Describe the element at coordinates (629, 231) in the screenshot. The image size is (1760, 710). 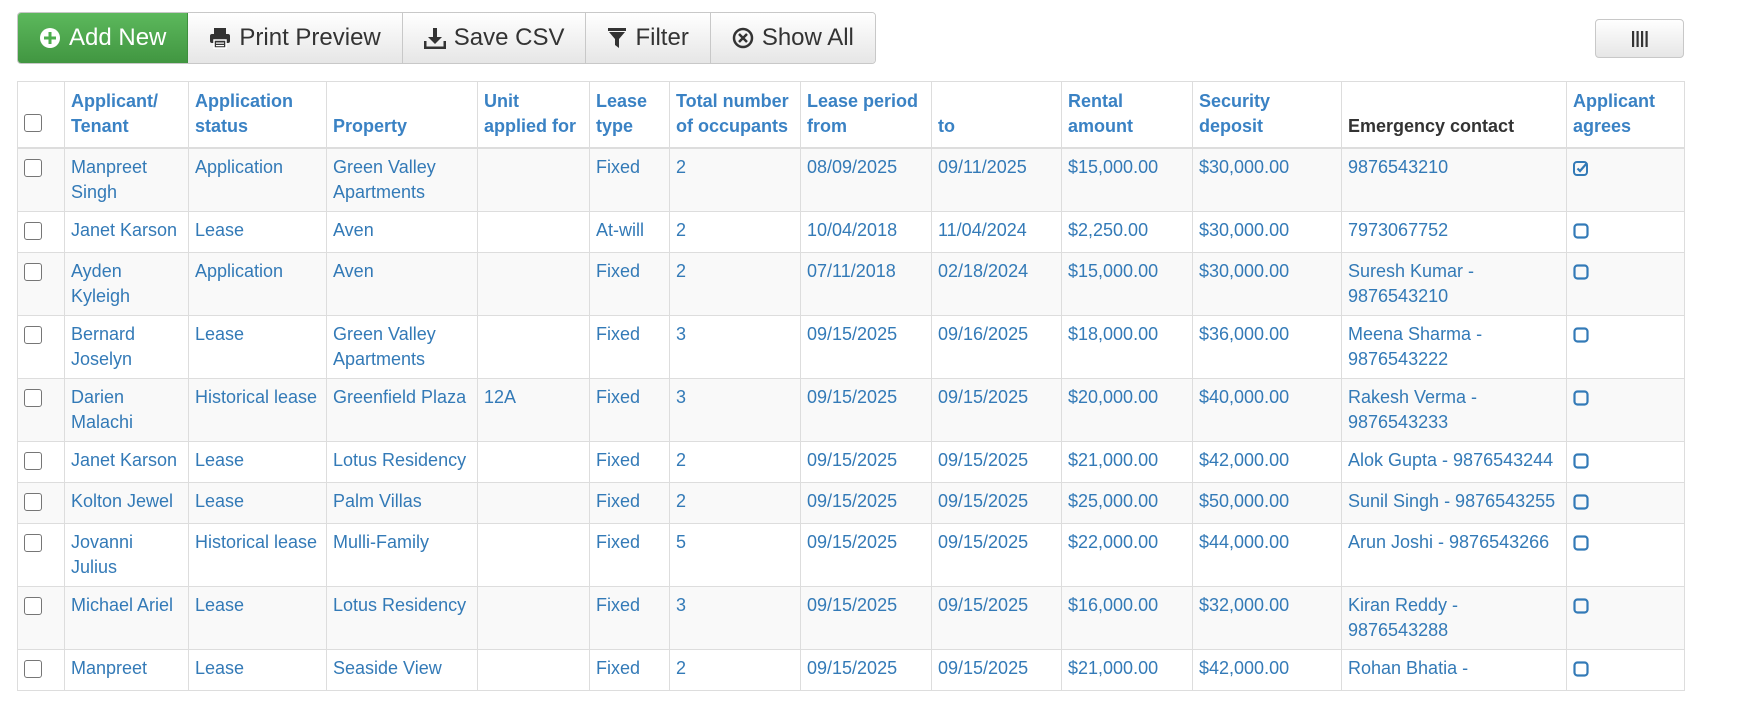
I see `cell-lease-type: At-will` at that location.